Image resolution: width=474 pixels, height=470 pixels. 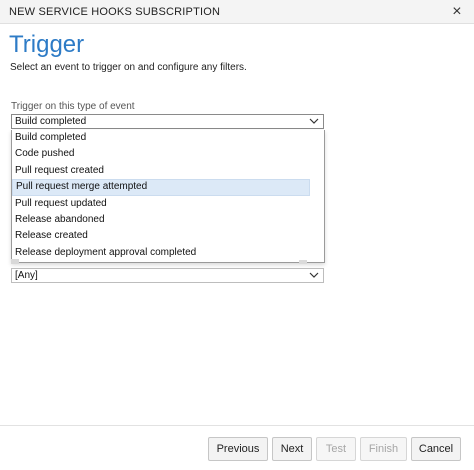 I want to click on dropdown-option: Pull request created, so click(x=161, y=171).